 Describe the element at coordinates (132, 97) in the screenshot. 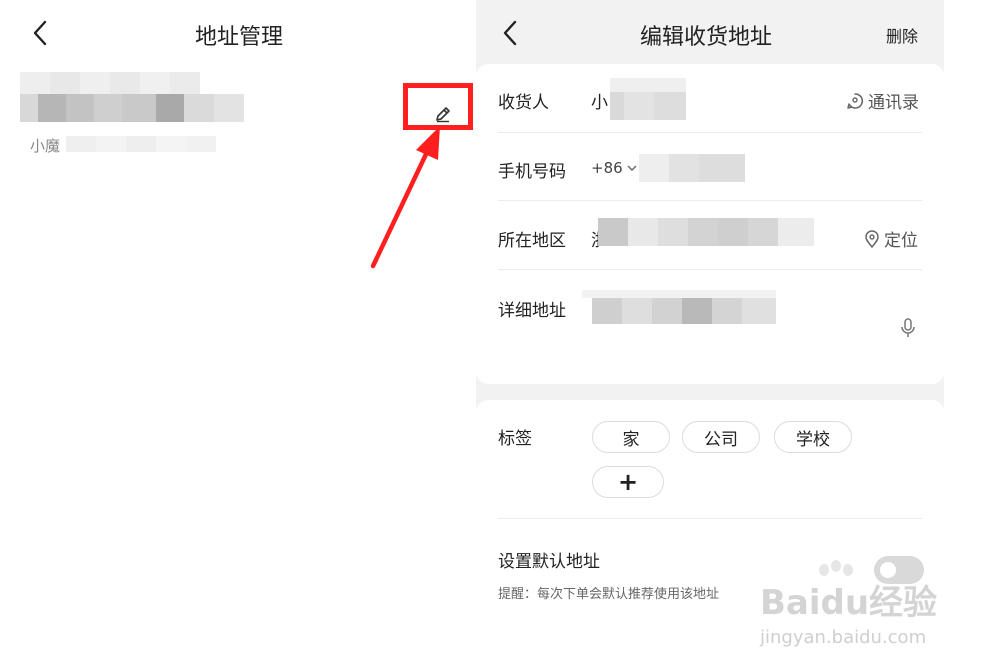

I see `blurred-address-text` at that location.